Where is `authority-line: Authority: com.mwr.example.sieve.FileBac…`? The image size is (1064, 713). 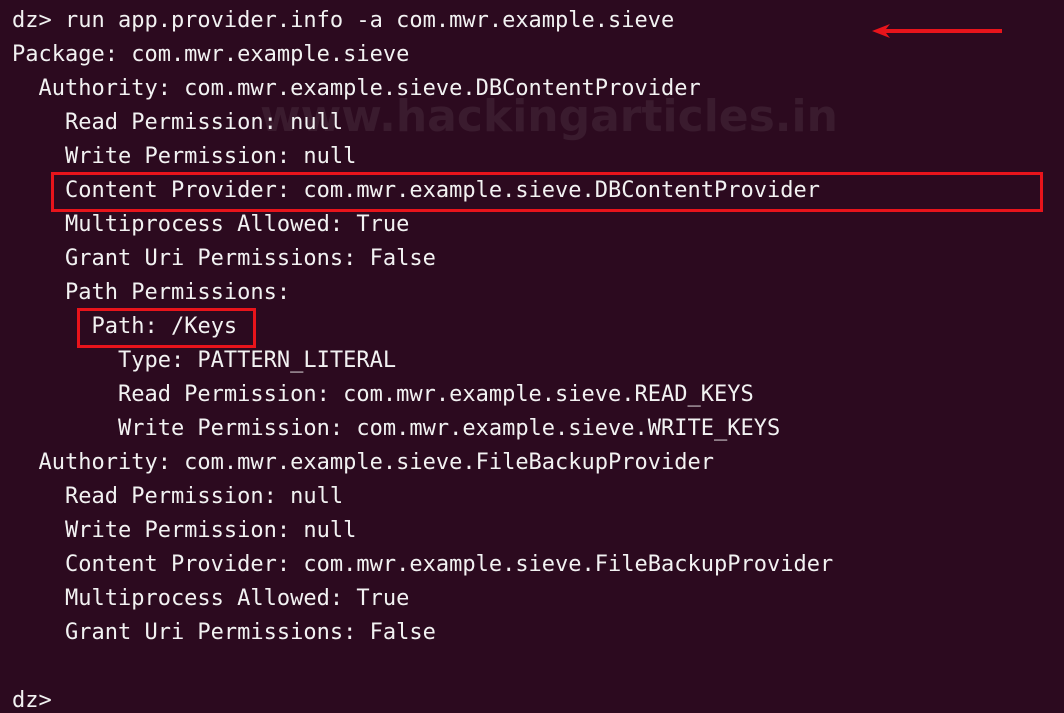 authority-line: Authority: com.mwr.example.sieve.FileBac… is located at coordinates (363, 462).